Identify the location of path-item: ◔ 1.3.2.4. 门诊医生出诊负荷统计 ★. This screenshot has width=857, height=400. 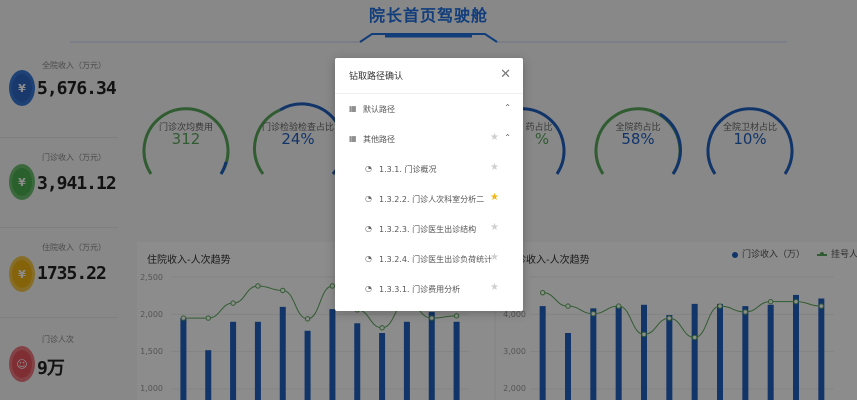
(429, 259).